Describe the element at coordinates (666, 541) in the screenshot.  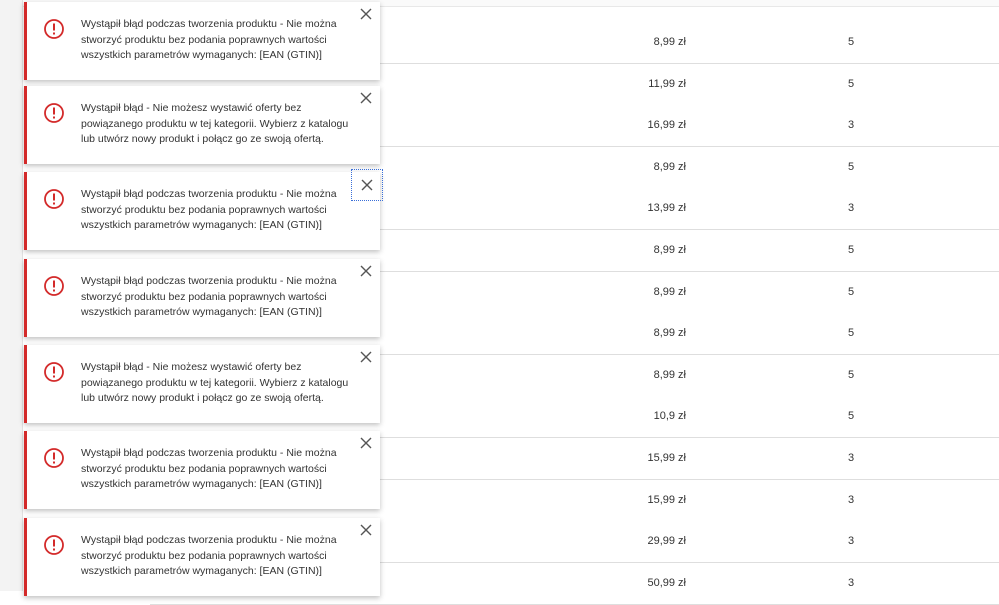
I see `price-cell: 29,99 zł` at that location.